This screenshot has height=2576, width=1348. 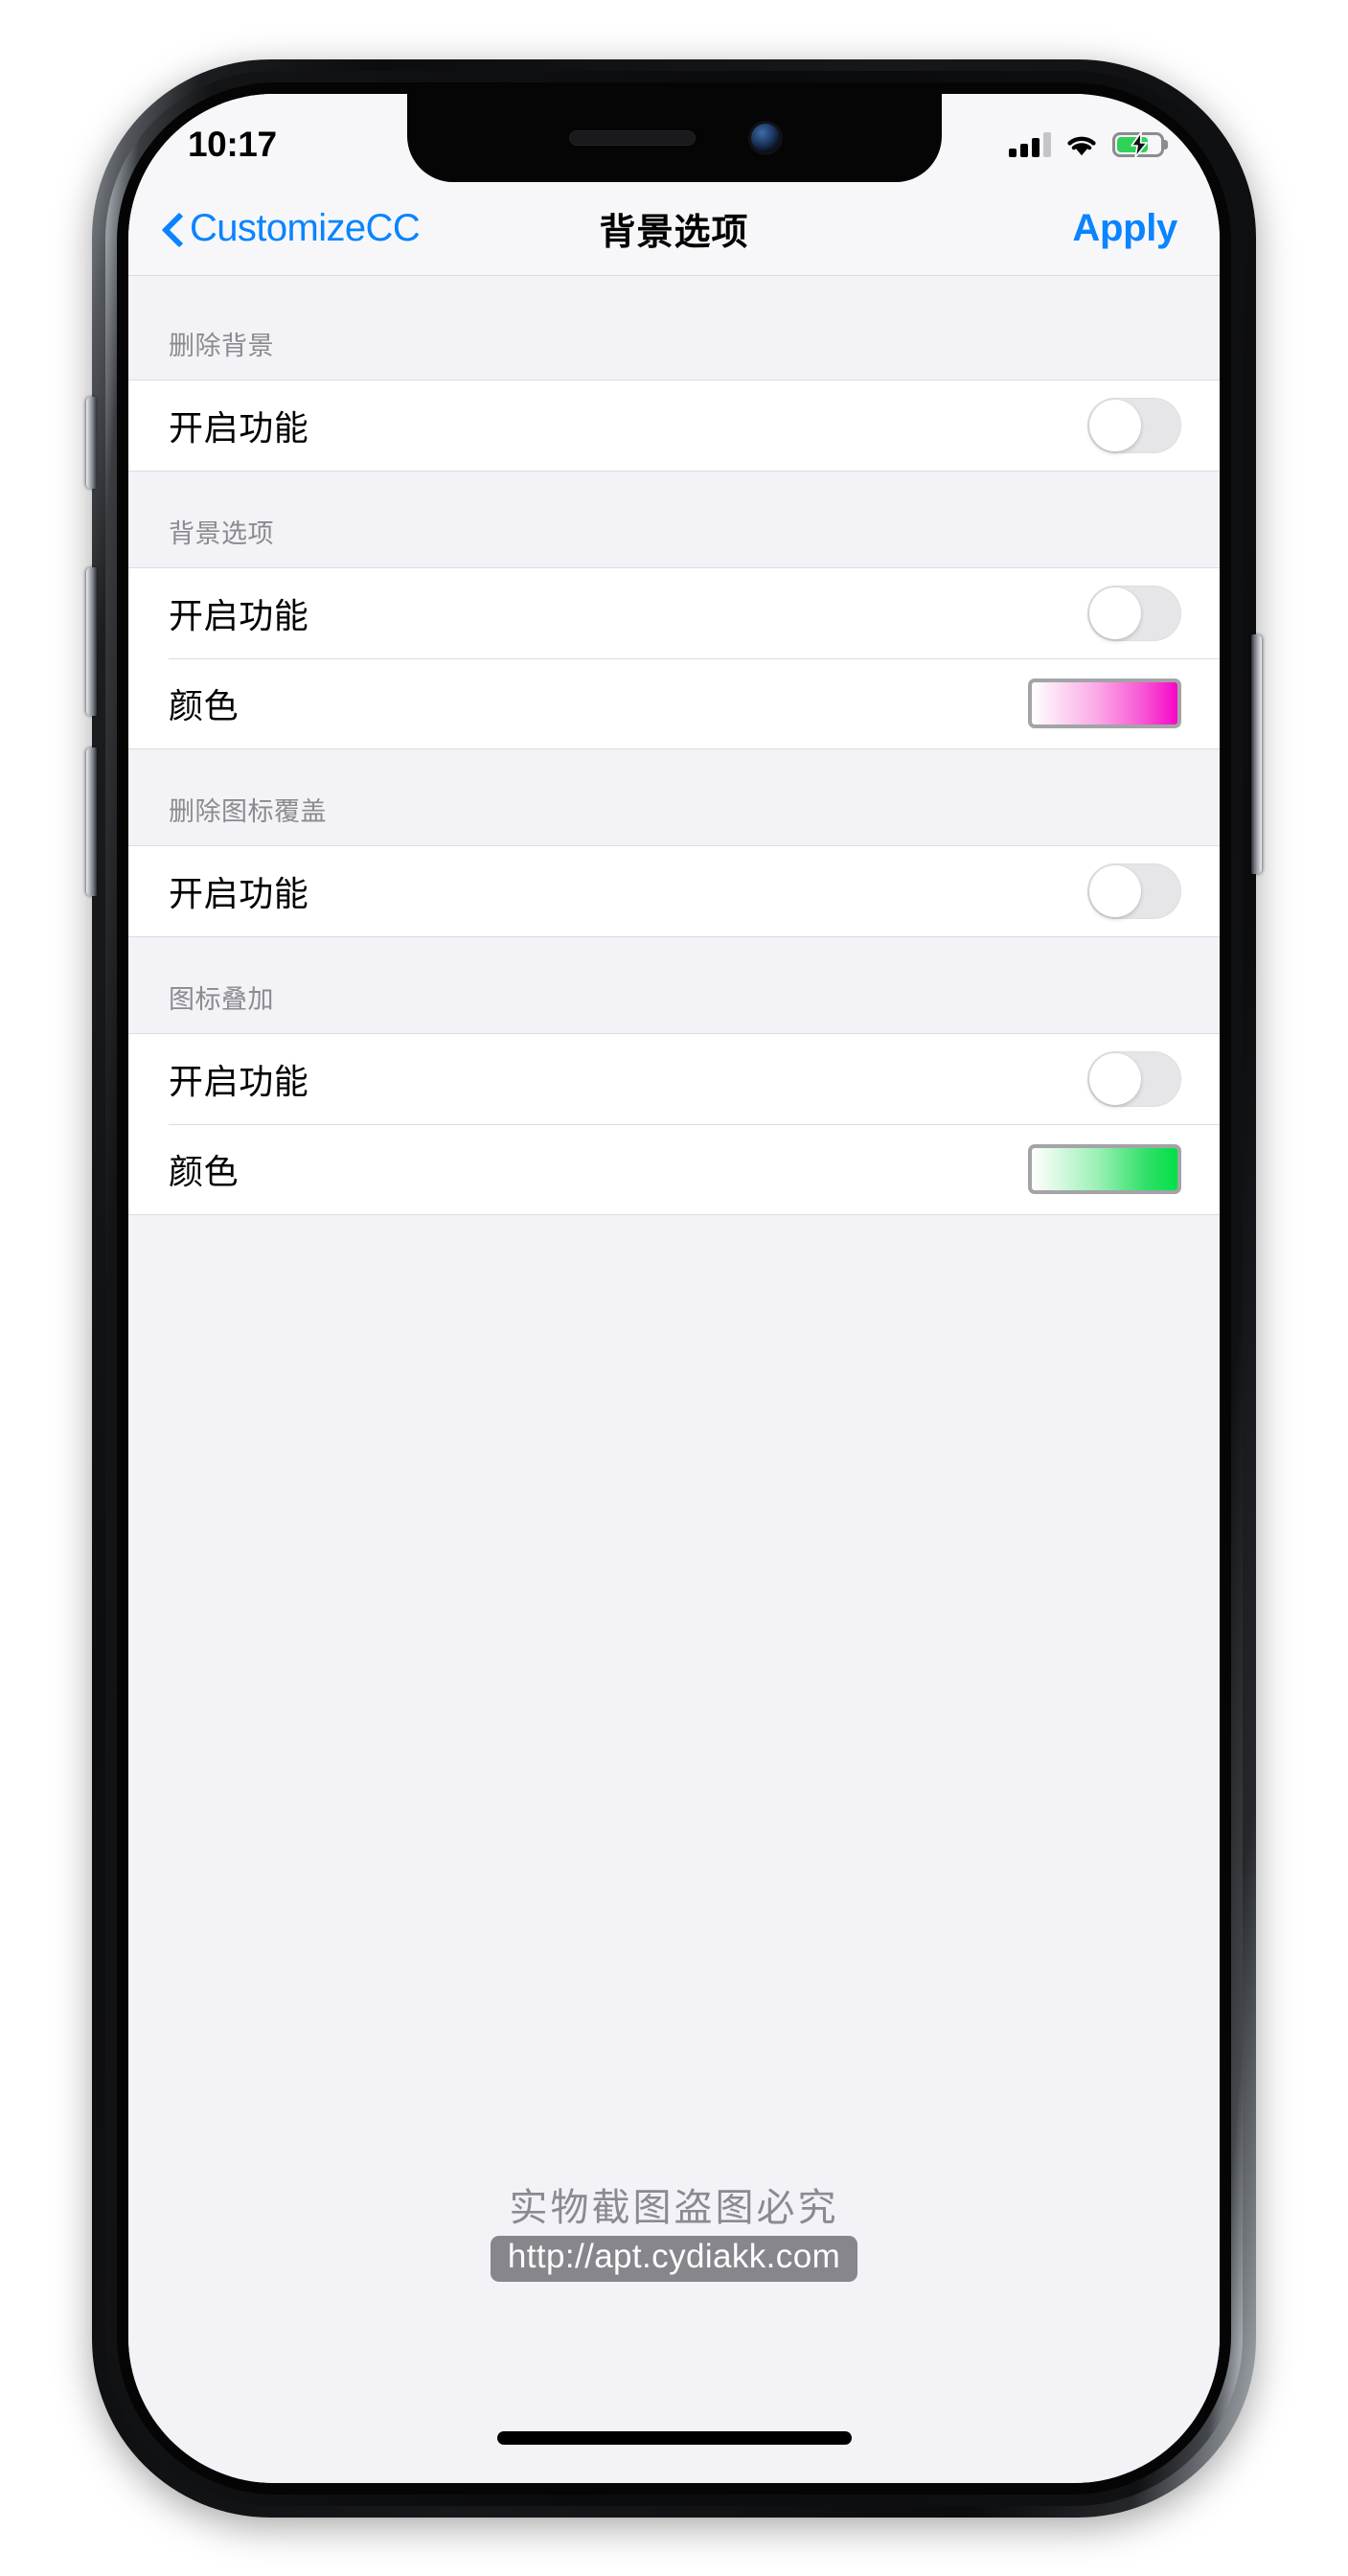 I want to click on back-button: CustomizeCC, so click(x=292, y=228).